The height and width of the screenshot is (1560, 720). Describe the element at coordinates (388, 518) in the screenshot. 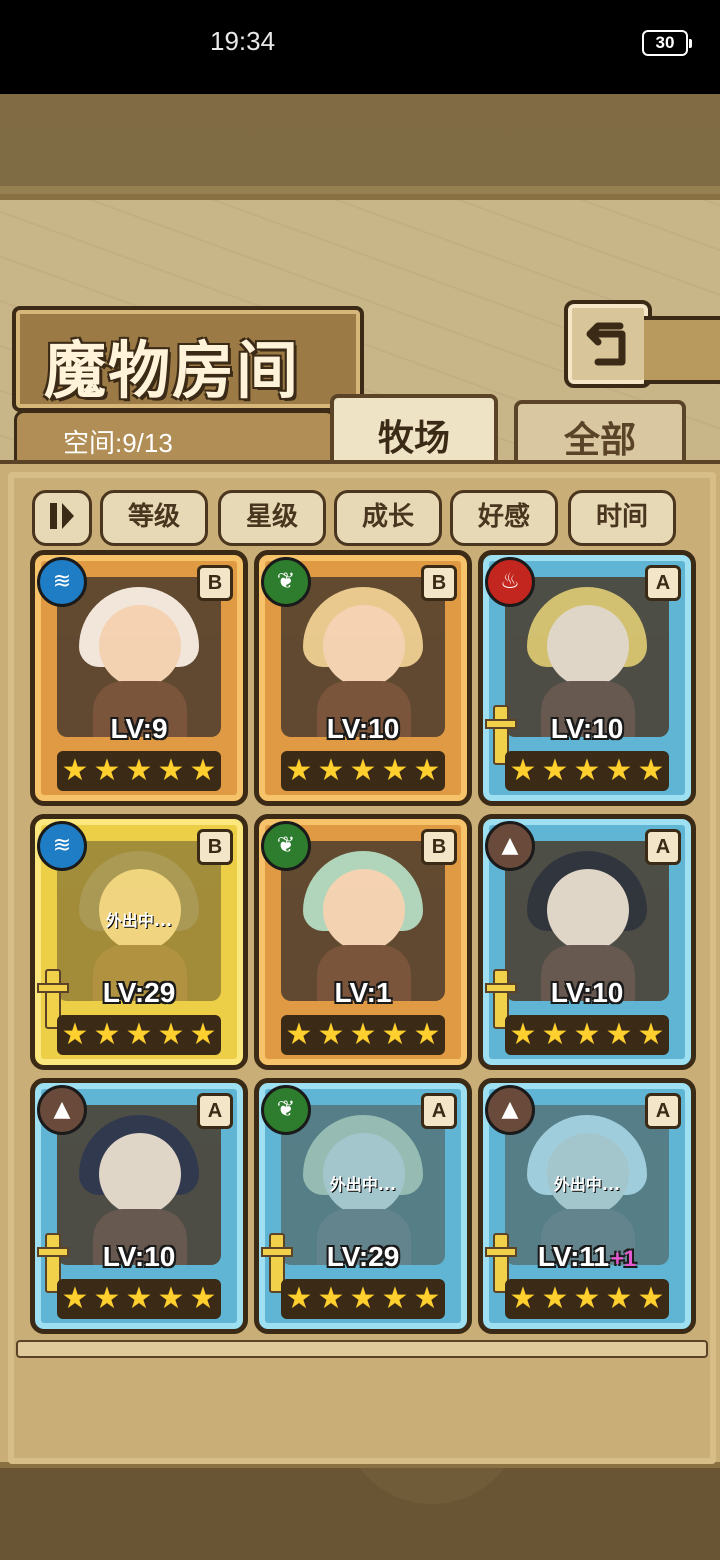

I see `sort-growth-button: 成长` at that location.